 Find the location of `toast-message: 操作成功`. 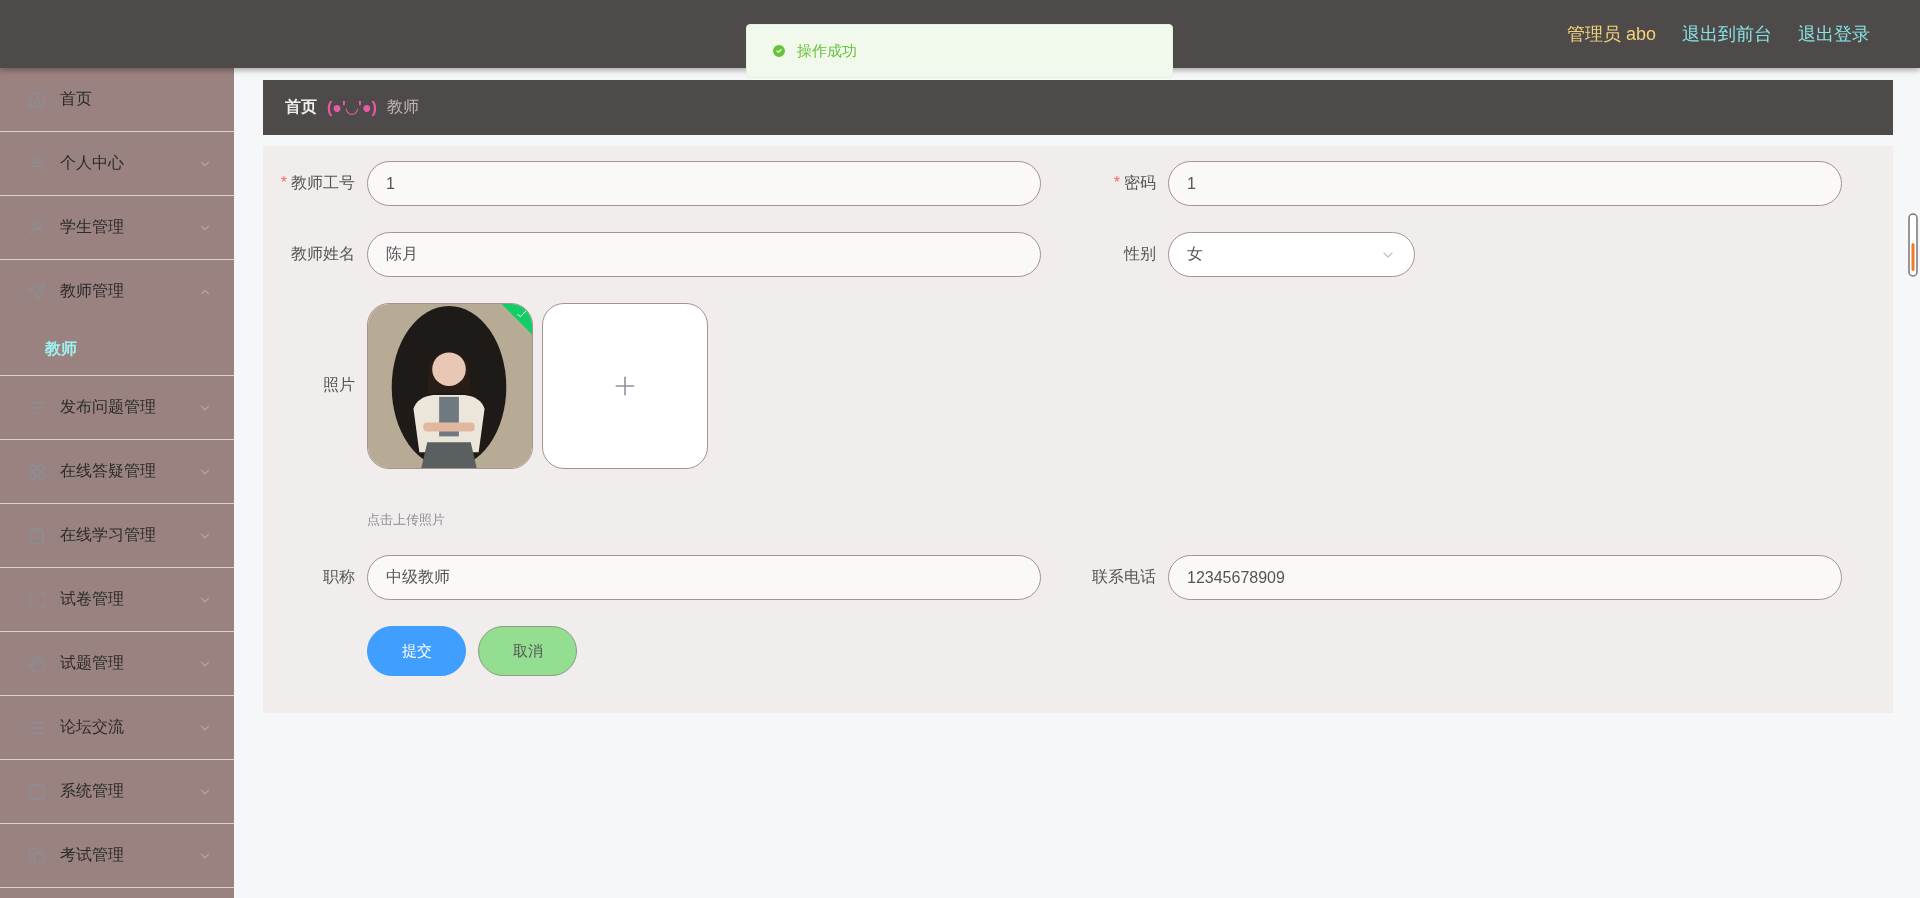

toast-message: 操作成功 is located at coordinates (827, 51).